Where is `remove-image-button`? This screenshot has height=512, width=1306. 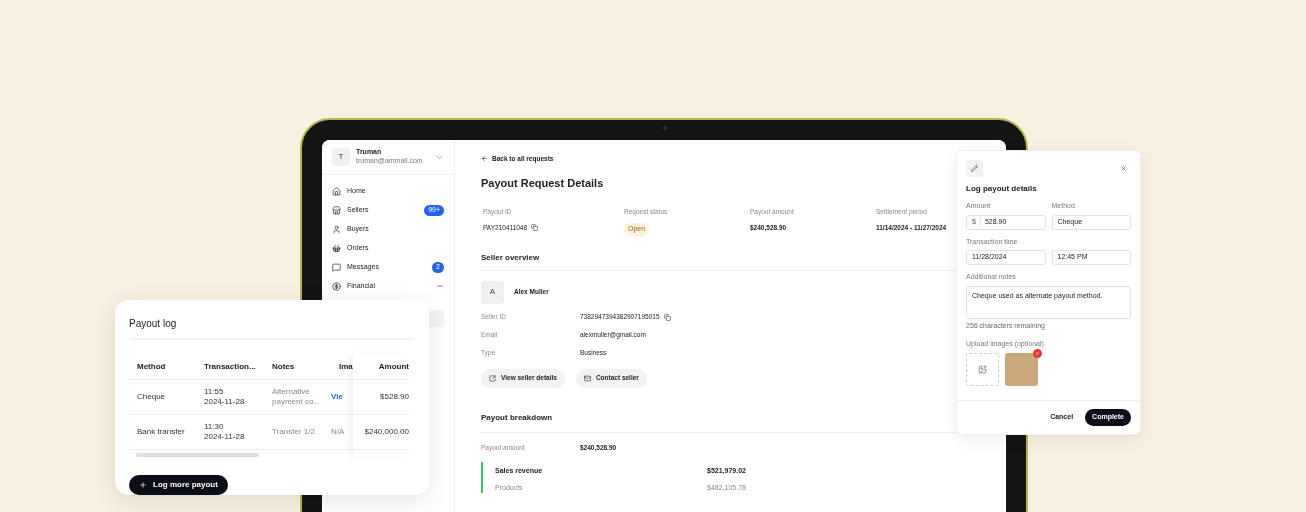
remove-image-button is located at coordinates (1037, 353).